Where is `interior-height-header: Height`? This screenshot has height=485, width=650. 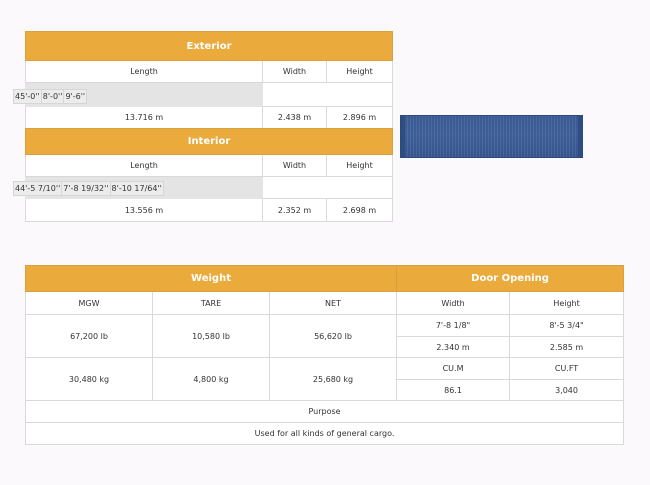 interior-height-header: Height is located at coordinates (359, 165).